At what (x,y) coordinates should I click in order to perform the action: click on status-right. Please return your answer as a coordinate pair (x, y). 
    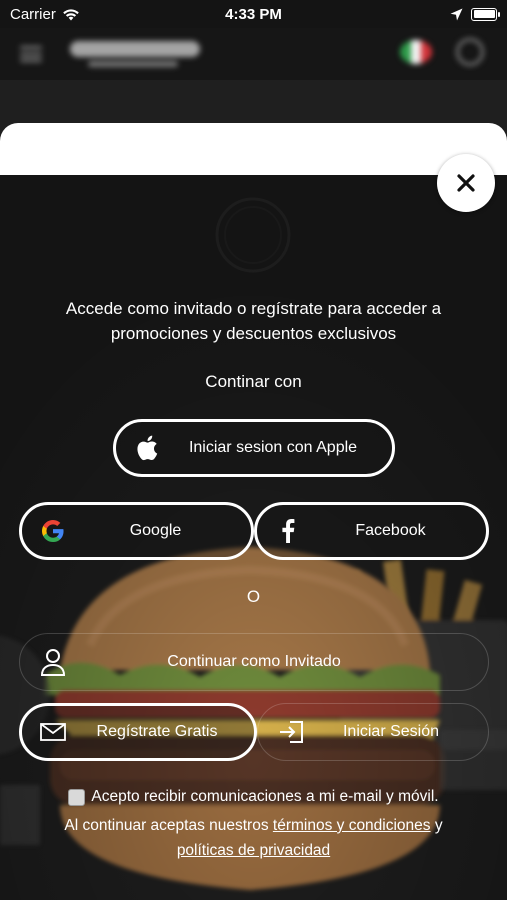
    Looking at the image, I should click on (475, 14).